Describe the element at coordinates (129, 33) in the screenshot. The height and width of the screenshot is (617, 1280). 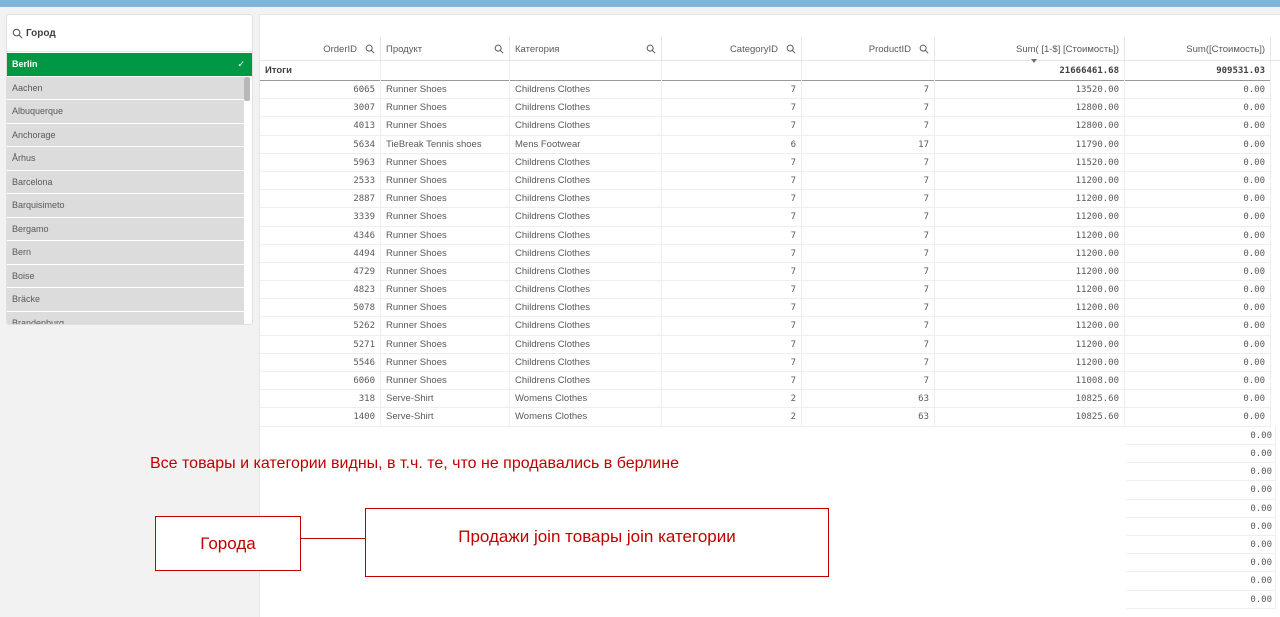
I see `city-filter-header: Город` at that location.